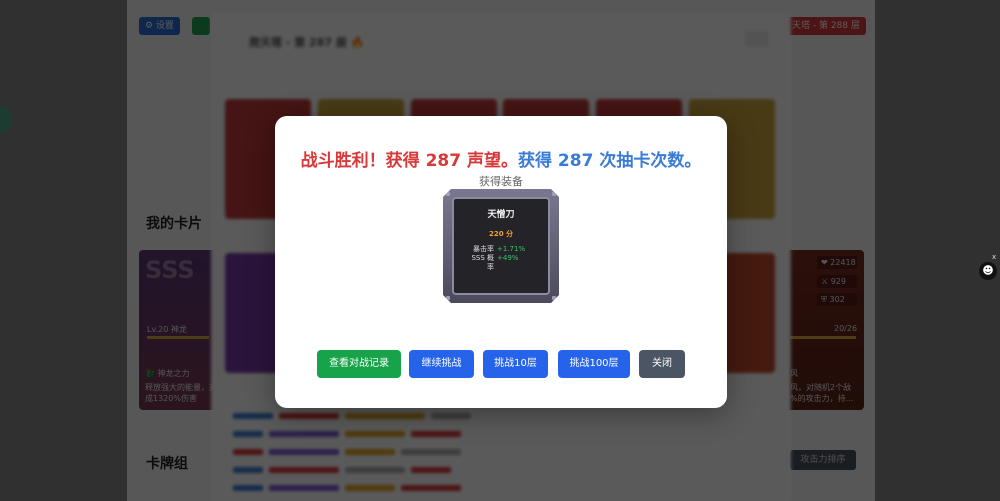 This screenshot has height=501, width=1000. What do you see at coordinates (594, 364) in the screenshot?
I see `challenge-100-button: 挑战100层` at bounding box center [594, 364].